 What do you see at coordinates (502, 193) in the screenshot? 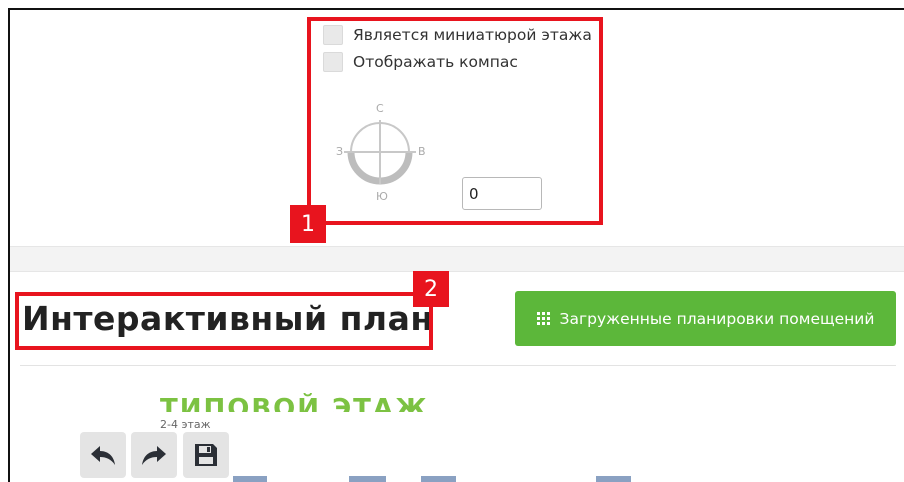
I see `rotation-angle-input` at bounding box center [502, 193].